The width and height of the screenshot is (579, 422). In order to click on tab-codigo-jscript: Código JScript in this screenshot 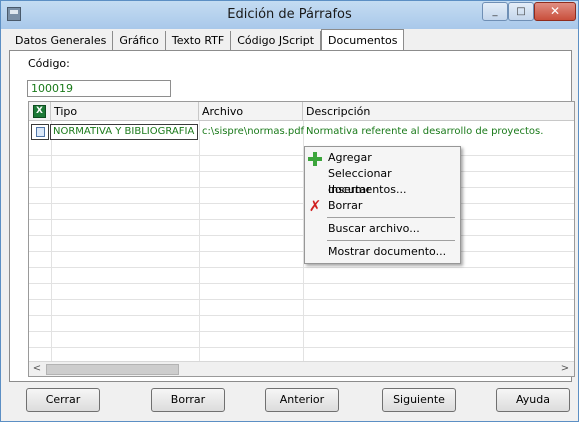, I will do `click(276, 41)`.